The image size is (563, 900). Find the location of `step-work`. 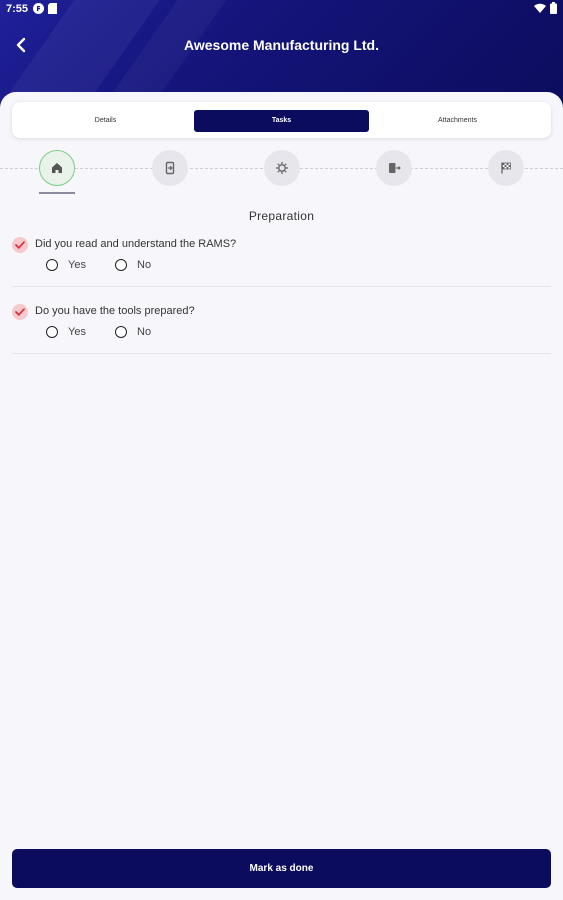

step-work is located at coordinates (282, 168).